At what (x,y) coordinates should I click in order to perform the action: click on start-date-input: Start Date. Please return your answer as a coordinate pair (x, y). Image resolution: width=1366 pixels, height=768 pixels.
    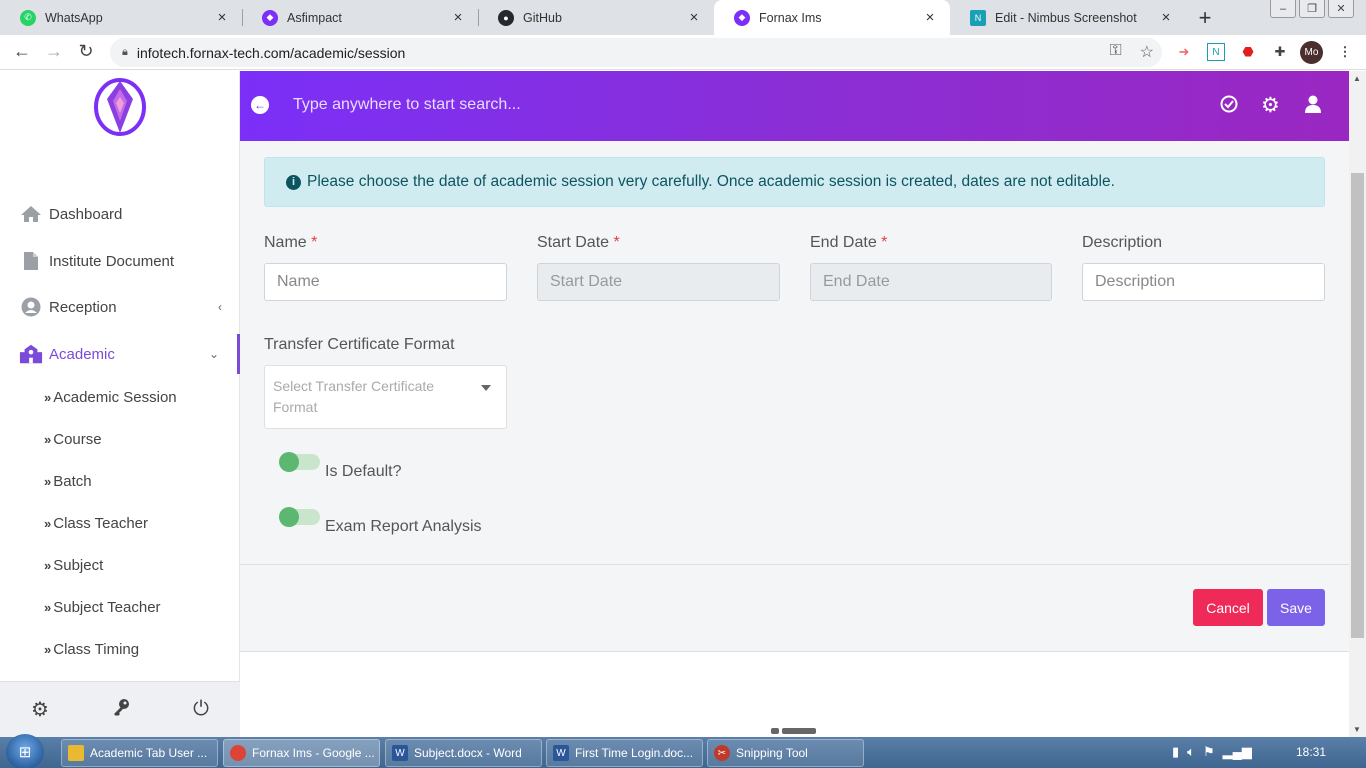
    Looking at the image, I should click on (658, 282).